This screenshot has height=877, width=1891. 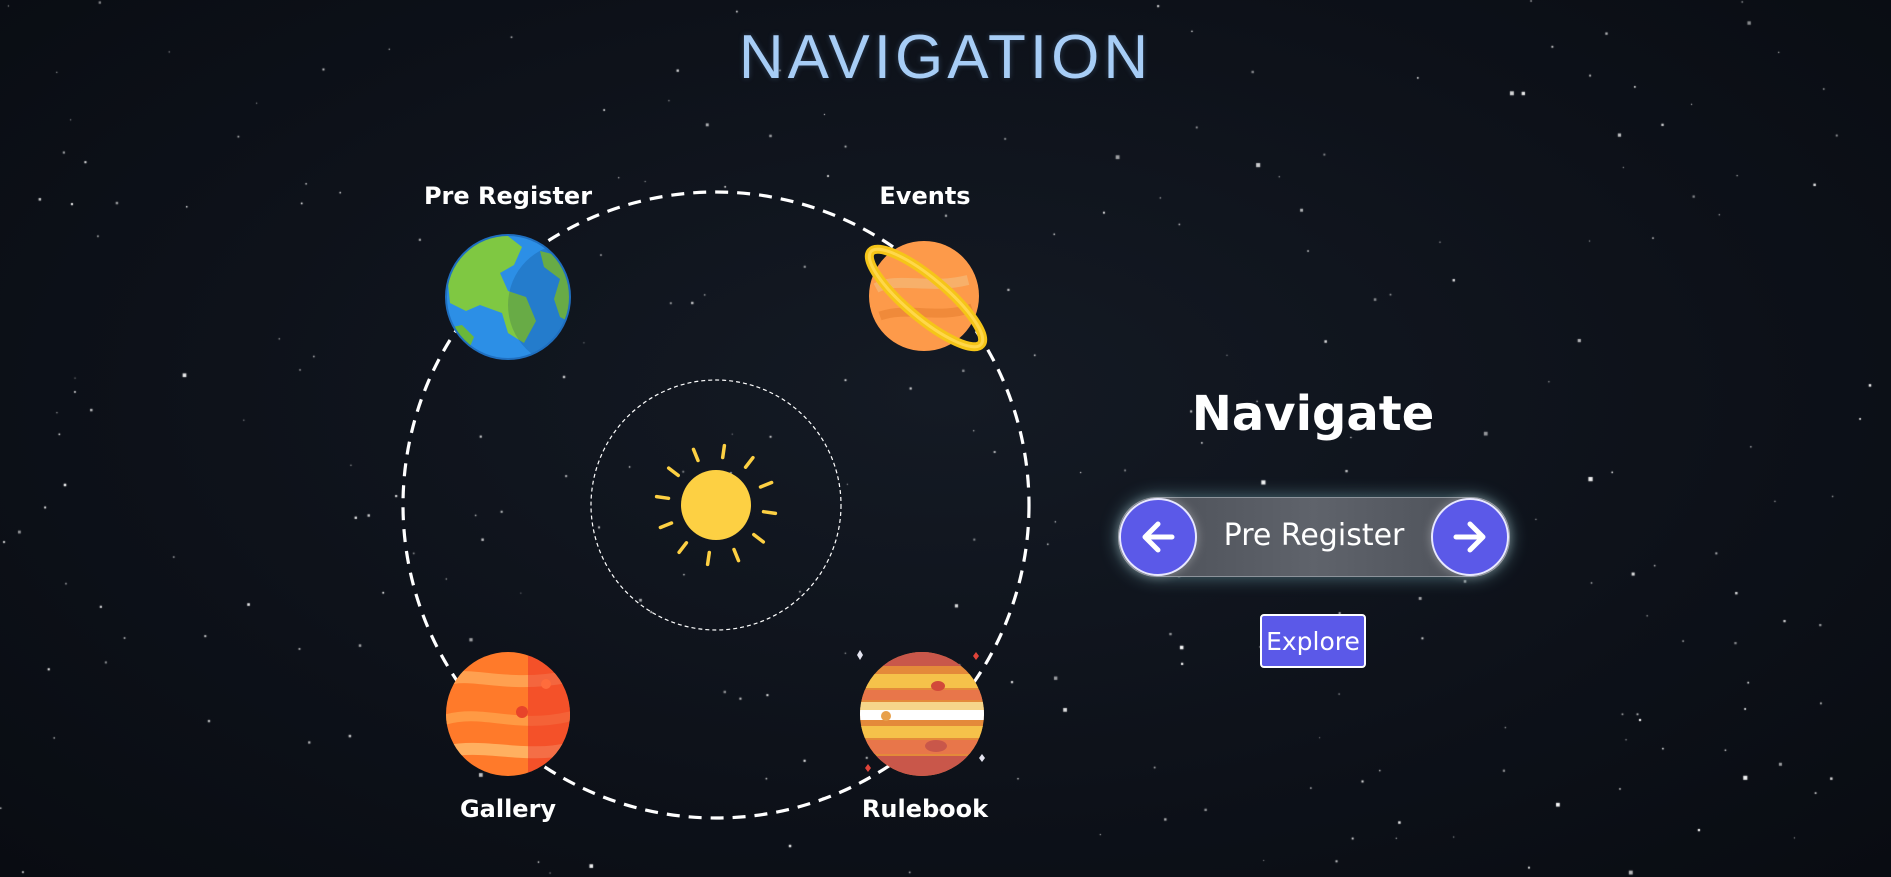 I want to click on next-button, so click(x=1470, y=537).